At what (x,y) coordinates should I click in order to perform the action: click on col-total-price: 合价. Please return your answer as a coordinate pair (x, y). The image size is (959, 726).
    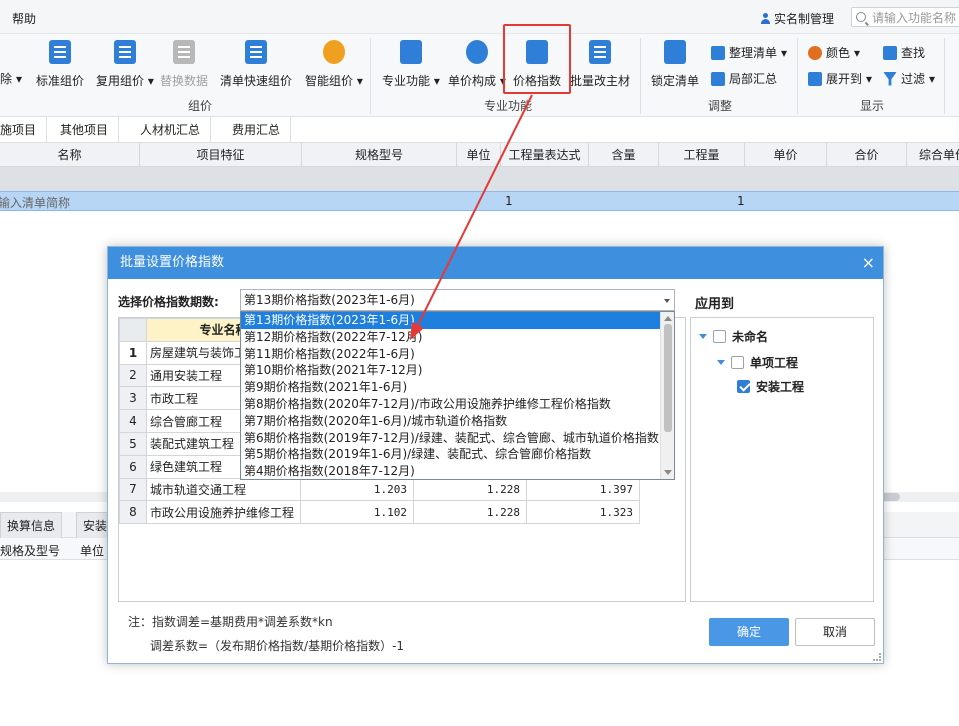
    Looking at the image, I should click on (867, 155).